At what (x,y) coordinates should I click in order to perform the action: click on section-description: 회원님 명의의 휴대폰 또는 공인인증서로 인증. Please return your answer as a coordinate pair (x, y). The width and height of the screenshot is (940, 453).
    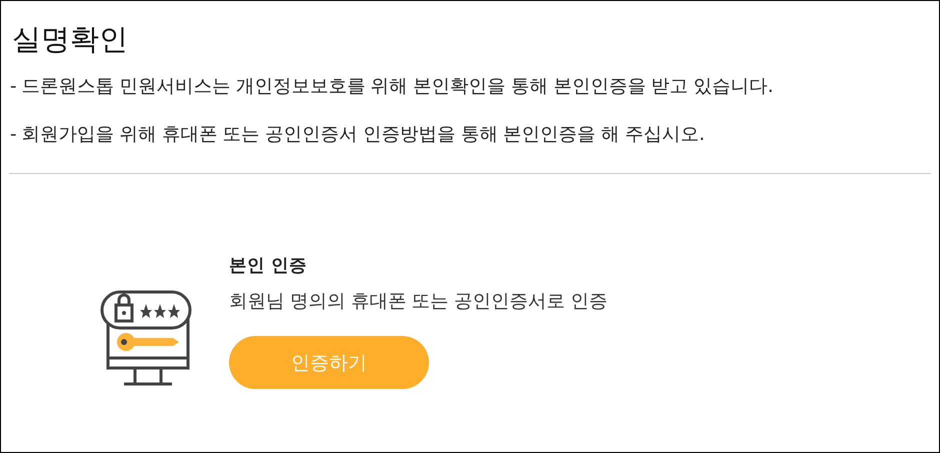
    Looking at the image, I should click on (418, 302).